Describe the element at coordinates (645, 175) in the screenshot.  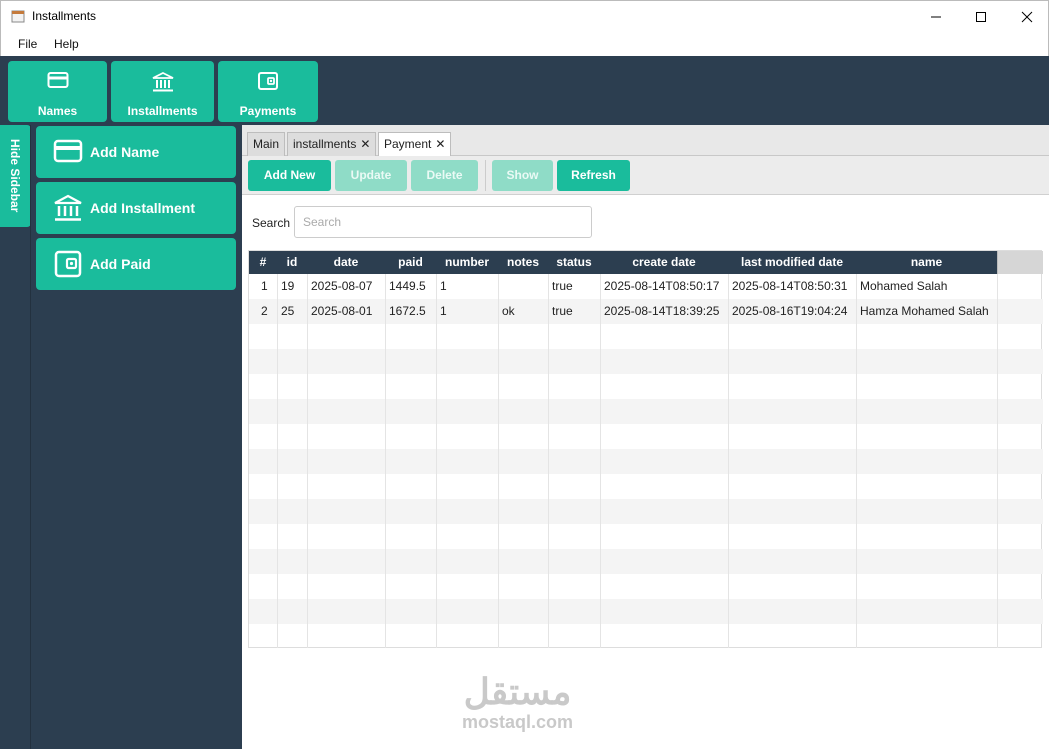
I see `toolbar: Add New Update Delete Show Refresh` at that location.